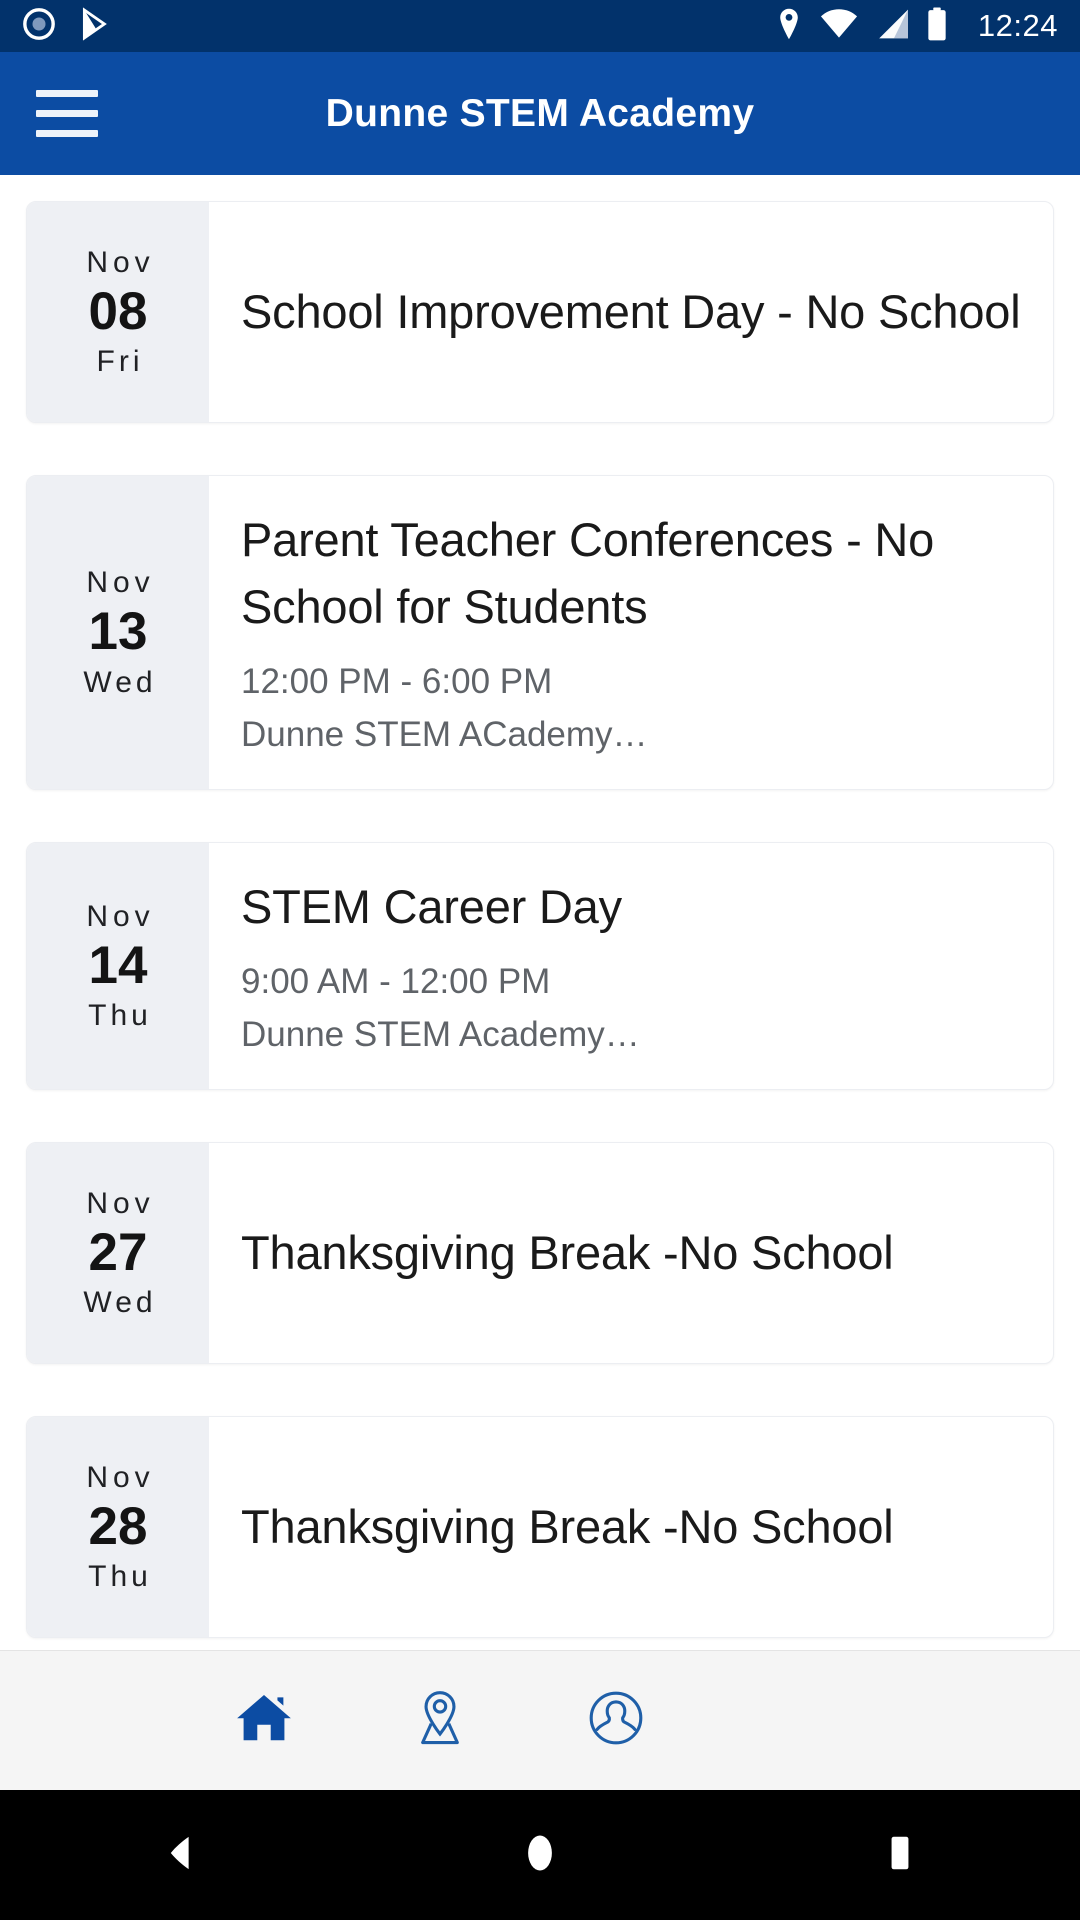 The width and height of the screenshot is (1080, 1920). I want to click on event-date-block: Nov 28 Thu, so click(118, 1526).